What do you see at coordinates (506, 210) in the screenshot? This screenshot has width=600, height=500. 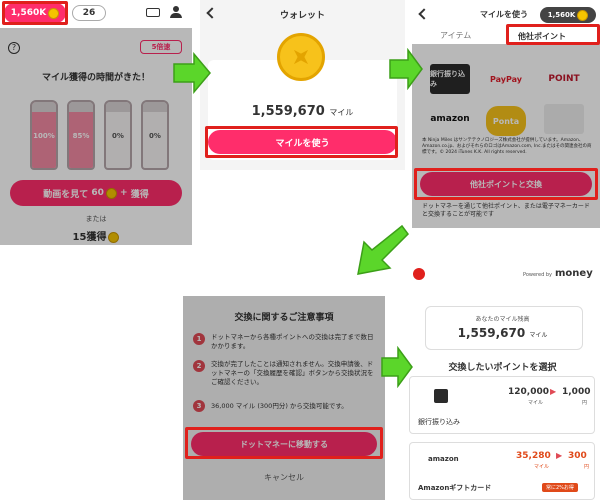 I see `panel3-footer: ドットマネーを通じて他社ポイント、または電子マネーカードと交換することが可能です` at bounding box center [506, 210].